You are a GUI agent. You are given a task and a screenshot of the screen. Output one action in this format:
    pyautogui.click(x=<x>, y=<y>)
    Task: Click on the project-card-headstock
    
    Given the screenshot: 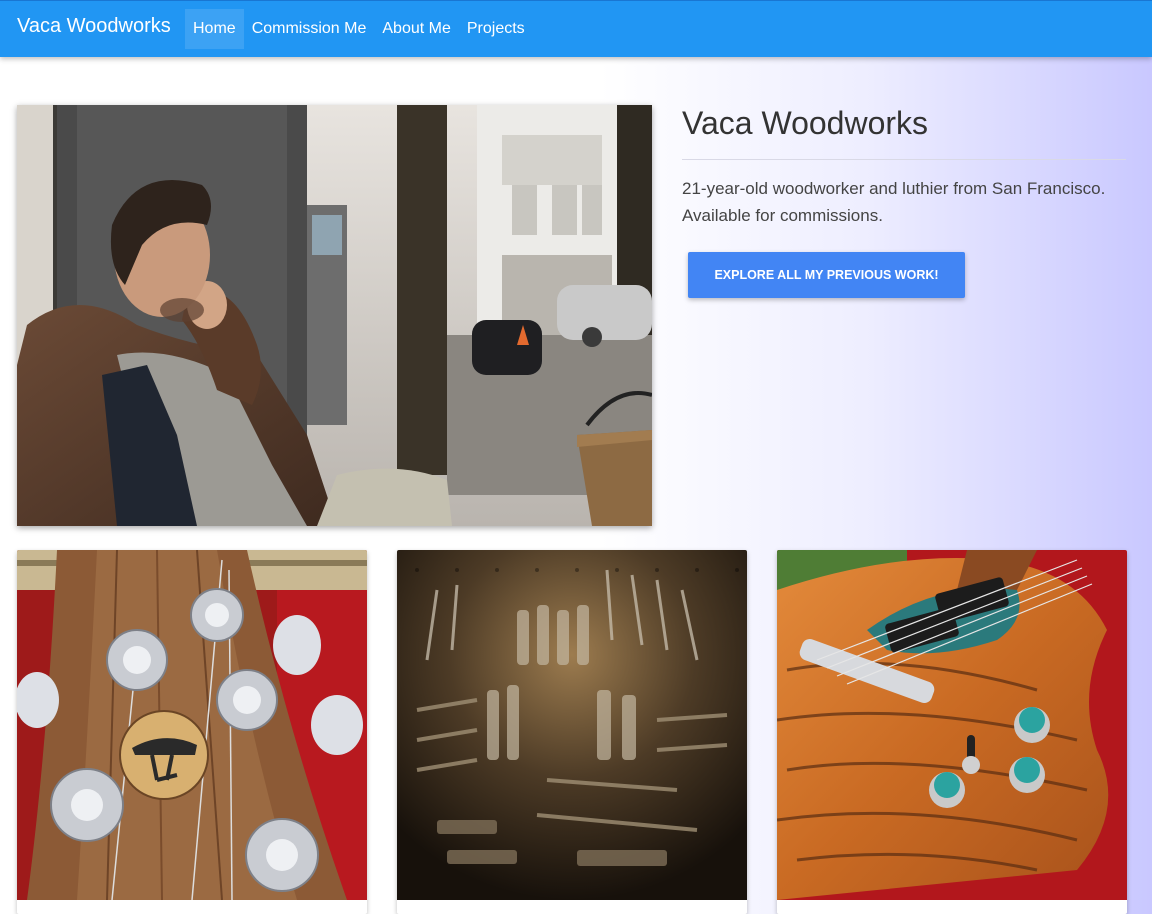 What is the action you would take?
    pyautogui.click(x=192, y=732)
    